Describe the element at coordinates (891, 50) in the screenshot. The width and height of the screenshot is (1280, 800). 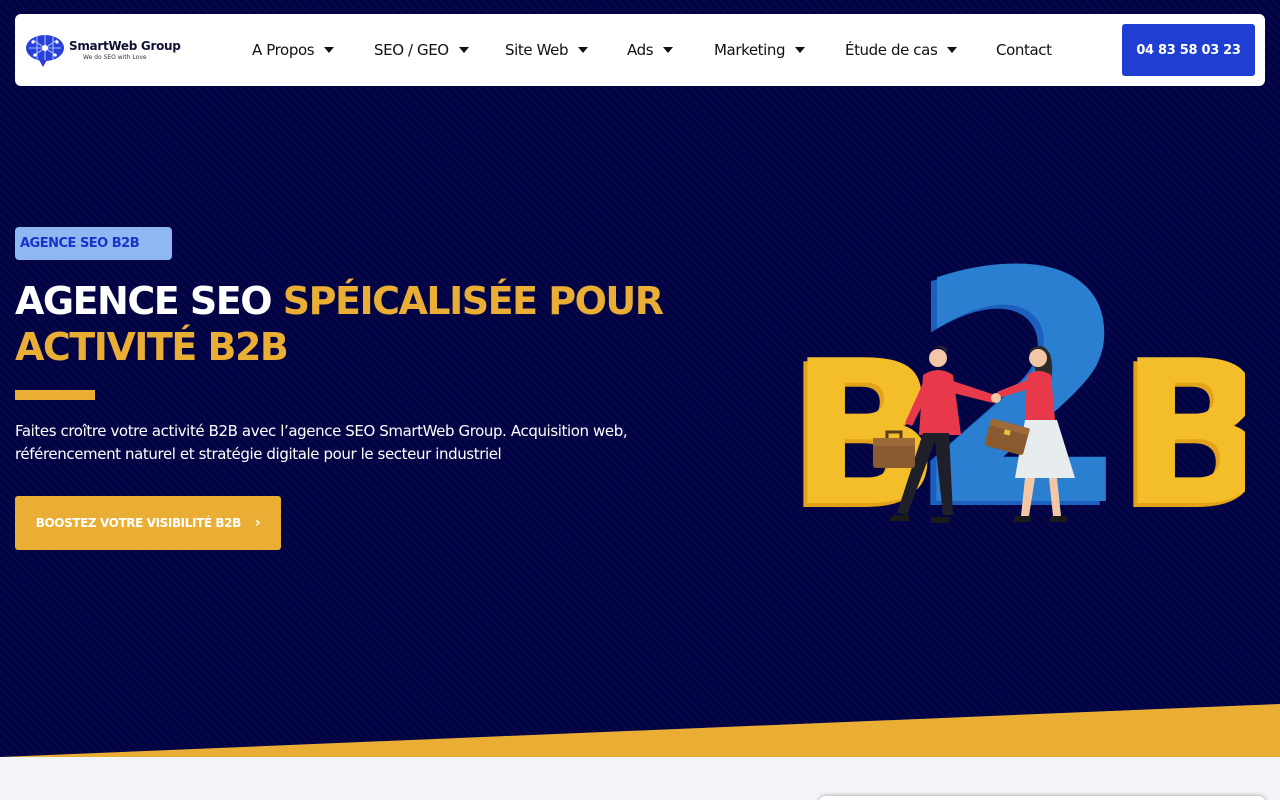
I see `nav-label: Étude de cas` at that location.